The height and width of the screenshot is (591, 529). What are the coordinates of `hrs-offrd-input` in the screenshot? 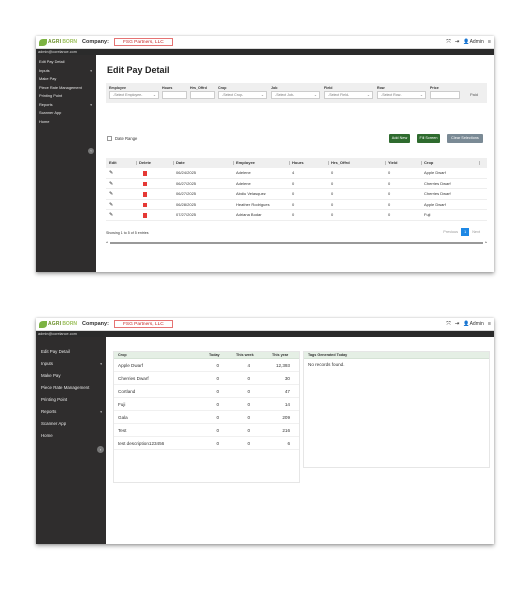 It's located at (202, 95).